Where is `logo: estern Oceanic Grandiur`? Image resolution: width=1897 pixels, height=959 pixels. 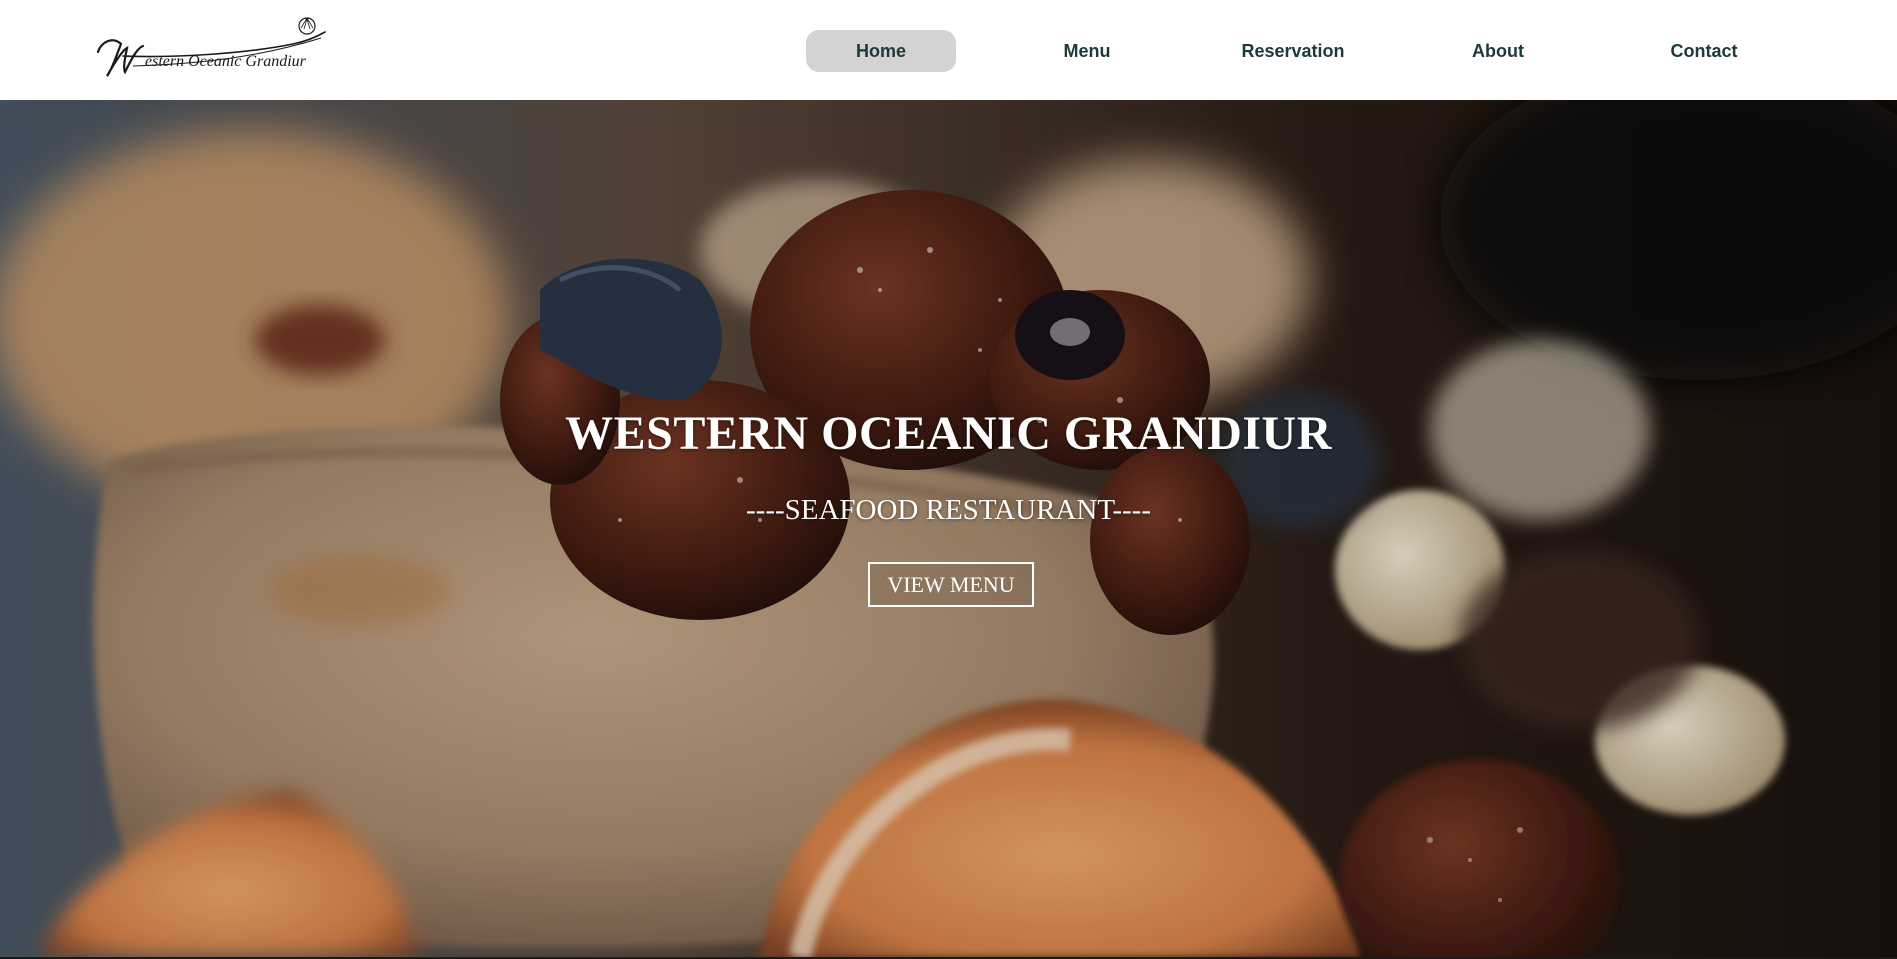
logo: estern Oceanic Grandiur is located at coordinates (215, 49).